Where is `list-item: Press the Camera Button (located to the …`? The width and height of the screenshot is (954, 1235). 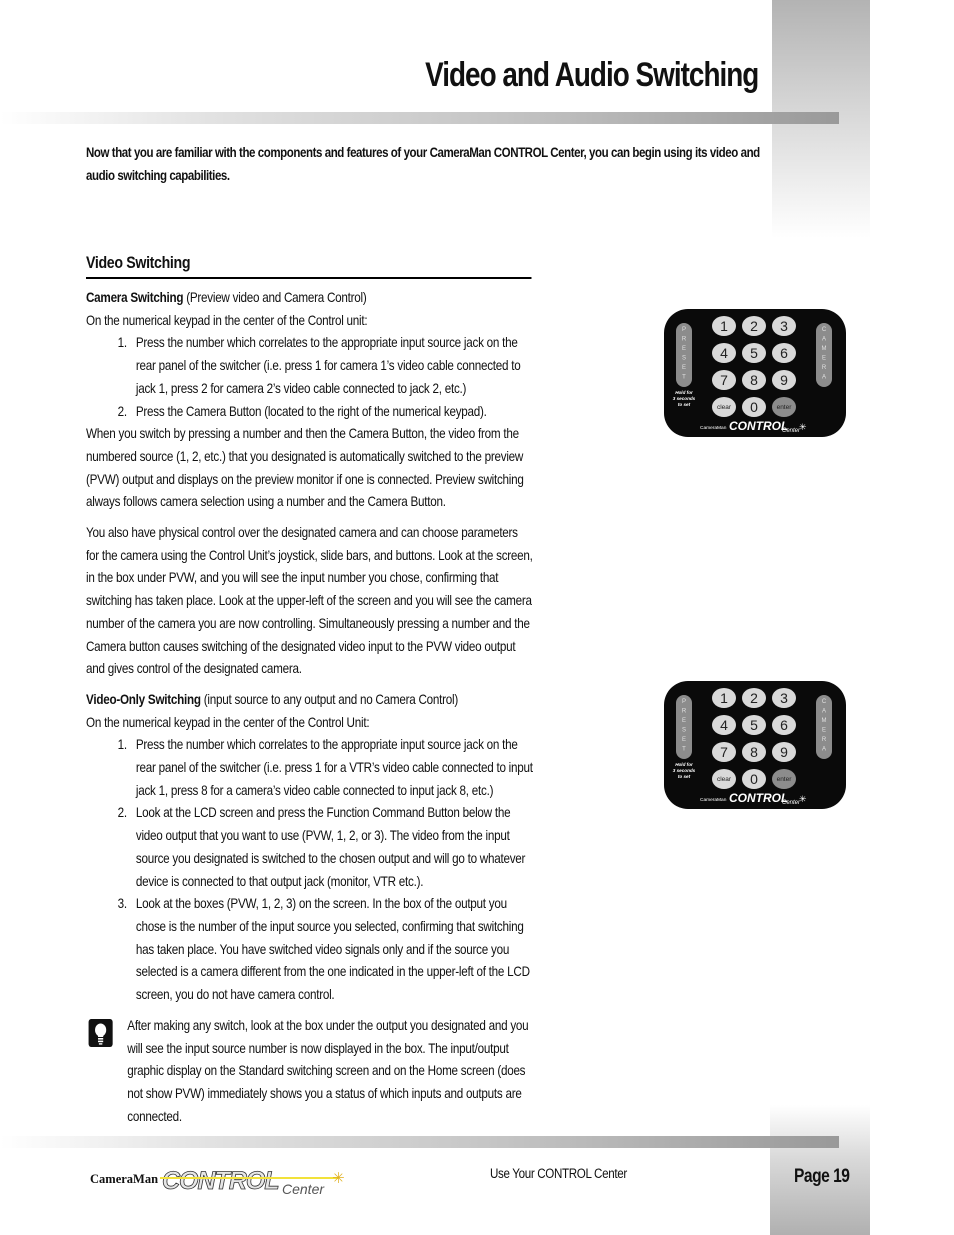 list-item: Press the Camera Button (located to the … is located at coordinates (331, 412).